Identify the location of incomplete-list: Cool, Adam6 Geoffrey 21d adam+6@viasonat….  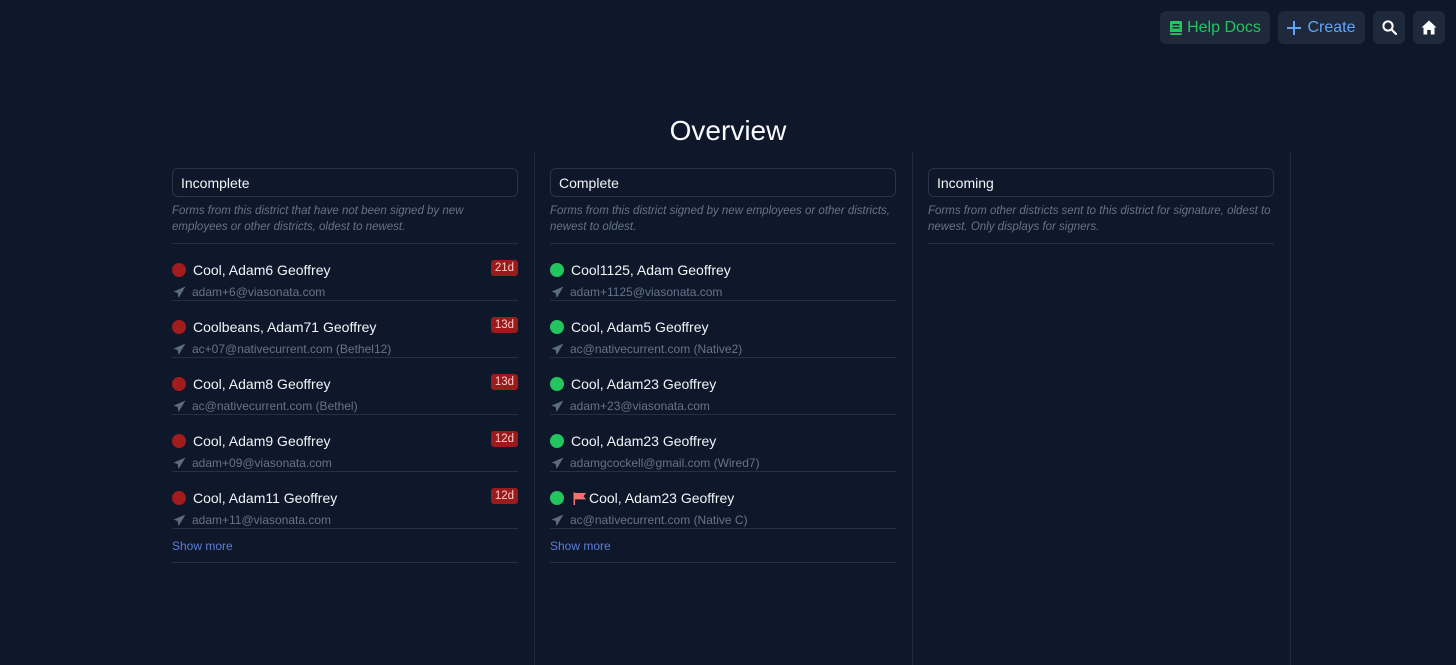
(345, 403).